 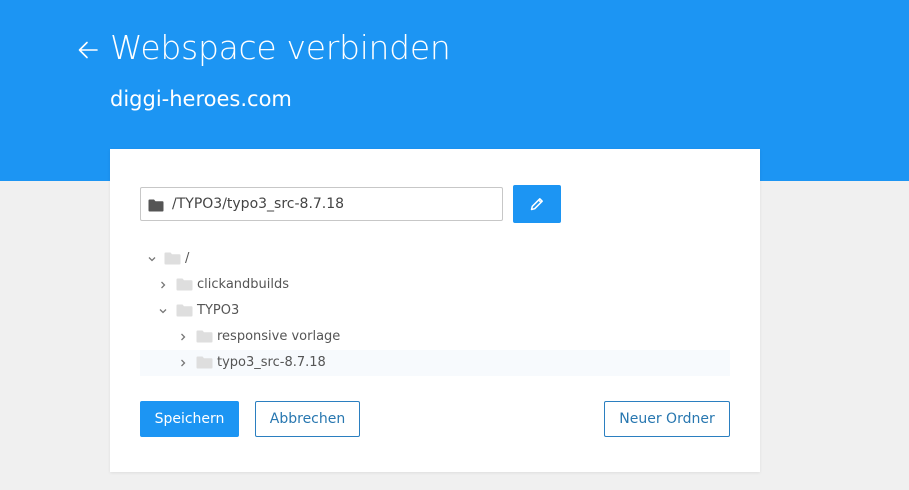 What do you see at coordinates (435, 363) in the screenshot?
I see `tree-item-typo3-src: typo3_src-8.7.18` at bounding box center [435, 363].